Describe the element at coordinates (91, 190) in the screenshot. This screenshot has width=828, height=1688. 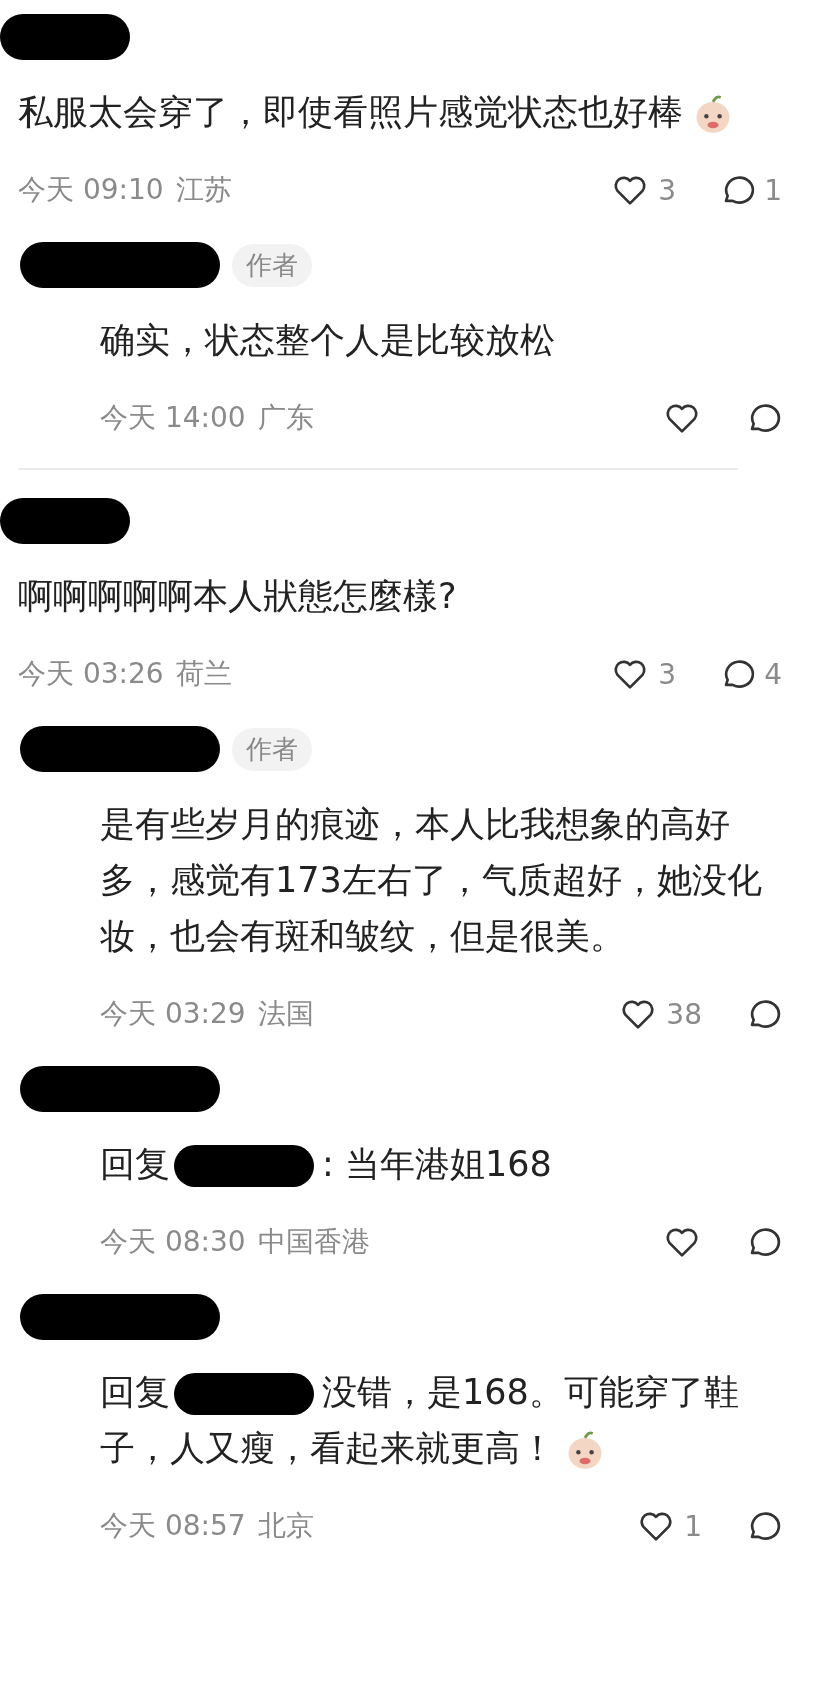
I see `comment-time: 今天 09:10` at that location.